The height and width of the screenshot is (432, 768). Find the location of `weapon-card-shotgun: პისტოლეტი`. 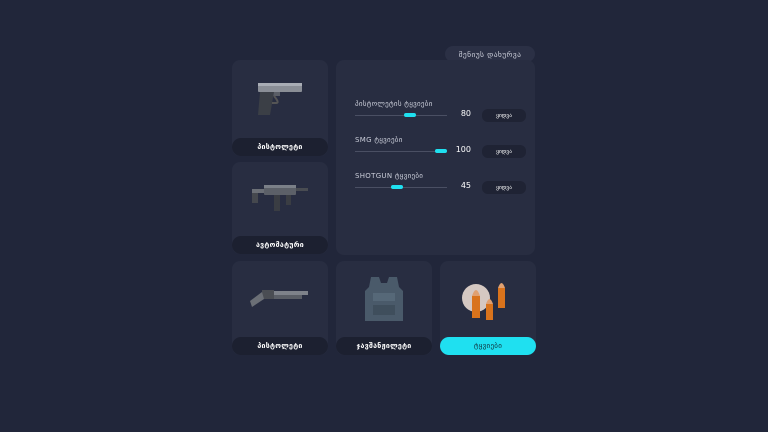

weapon-card-shotgun: პისტოლეტი is located at coordinates (280, 308).